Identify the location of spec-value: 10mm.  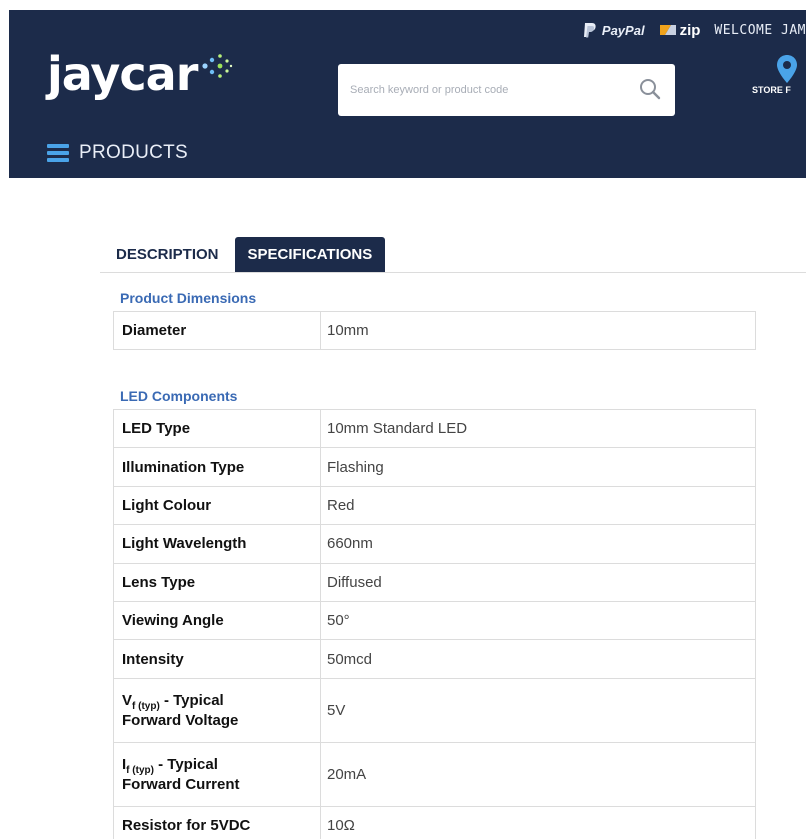
(538, 330).